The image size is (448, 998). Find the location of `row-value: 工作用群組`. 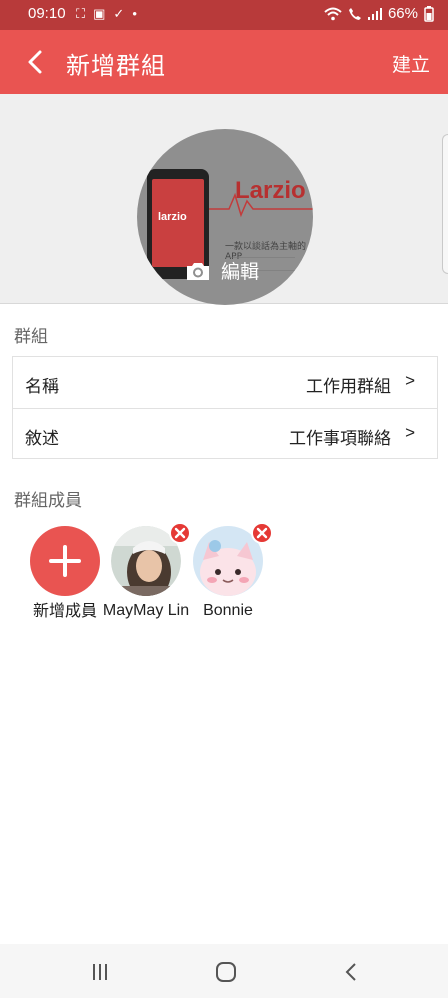

row-value: 工作用群組 is located at coordinates (348, 387).